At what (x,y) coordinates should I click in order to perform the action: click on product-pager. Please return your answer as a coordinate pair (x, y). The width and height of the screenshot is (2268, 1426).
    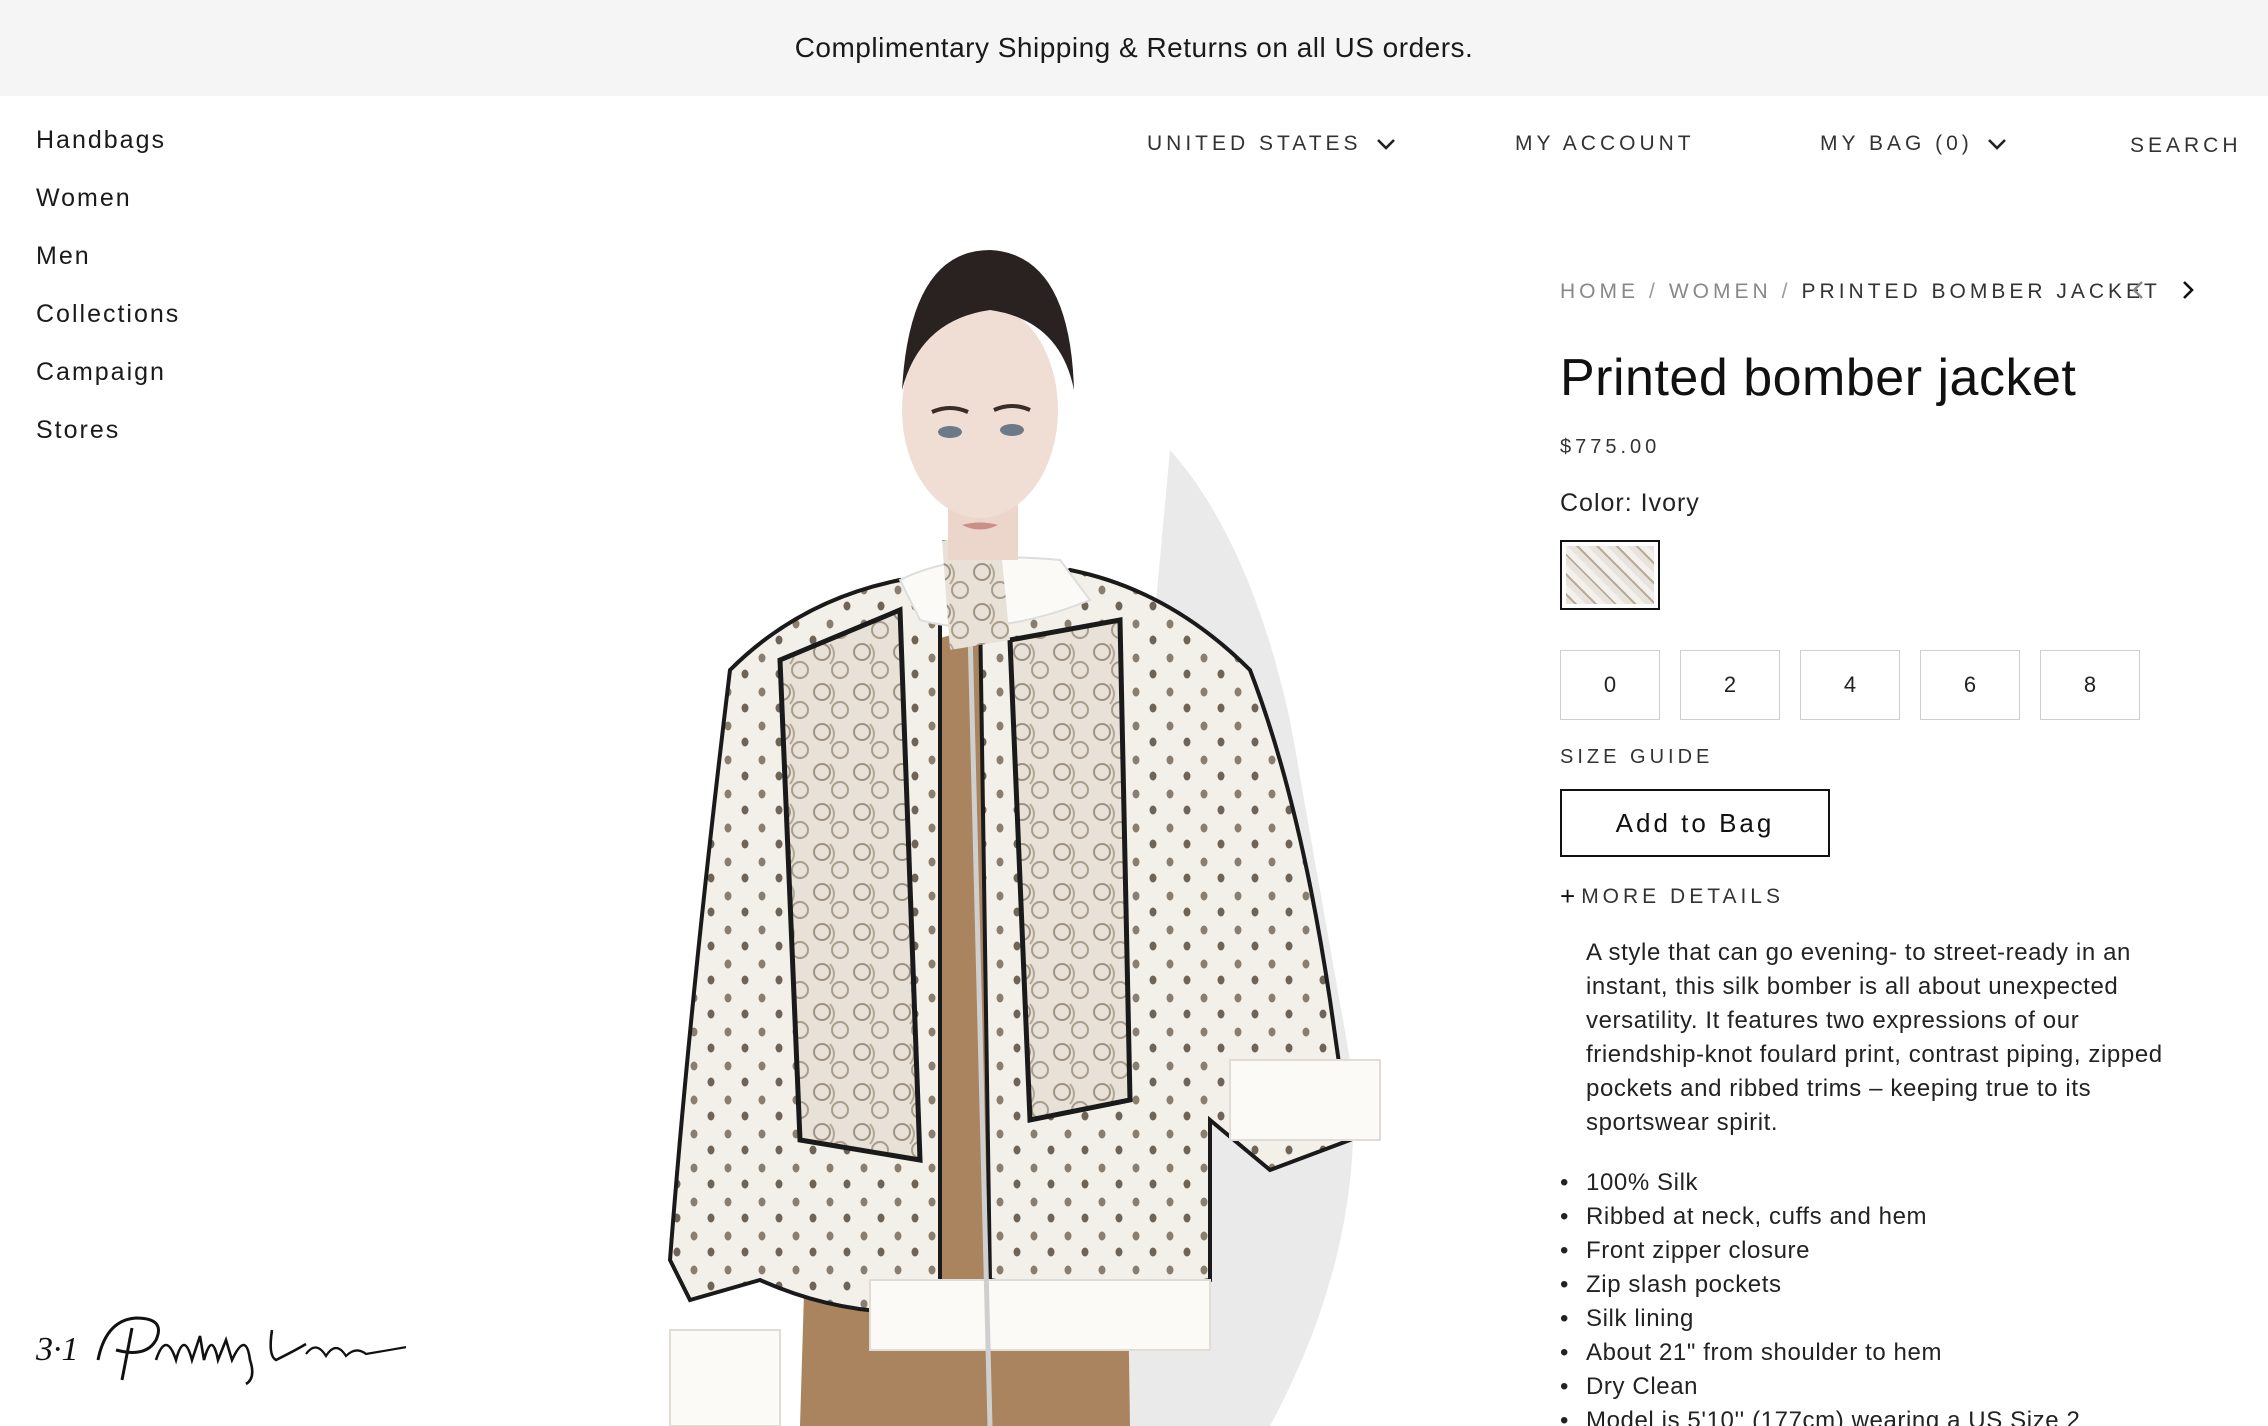
    Looking at the image, I should click on (2163, 290).